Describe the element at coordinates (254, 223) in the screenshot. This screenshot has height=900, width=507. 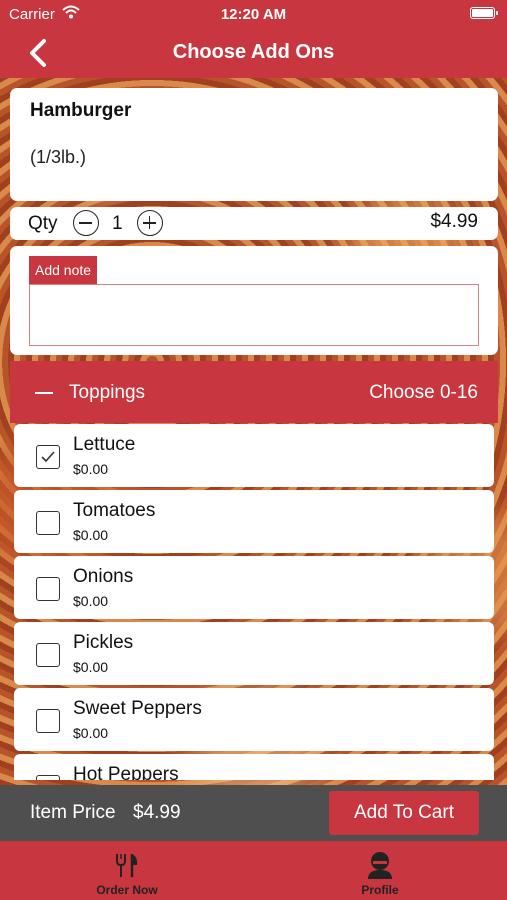
I see `quantity-card: Qty 1 $4.99` at that location.